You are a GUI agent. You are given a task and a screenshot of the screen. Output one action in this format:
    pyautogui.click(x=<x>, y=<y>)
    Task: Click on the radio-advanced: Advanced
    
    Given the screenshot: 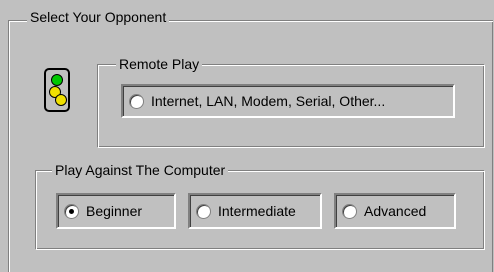 What is the action you would take?
    pyautogui.click(x=395, y=211)
    